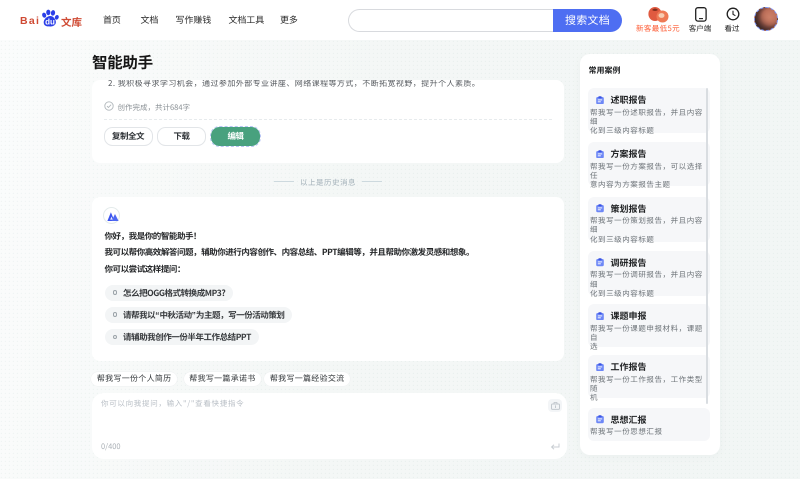 The width and height of the screenshot is (800, 479). What do you see at coordinates (50, 21) in the screenshot?
I see `svg-text: du` at bounding box center [50, 21].